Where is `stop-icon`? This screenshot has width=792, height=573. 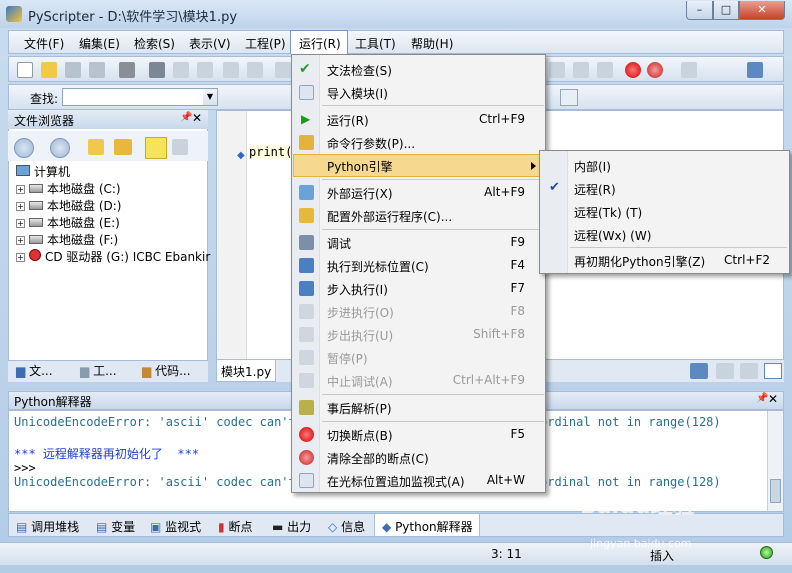 stop-icon is located at coordinates (605, 70).